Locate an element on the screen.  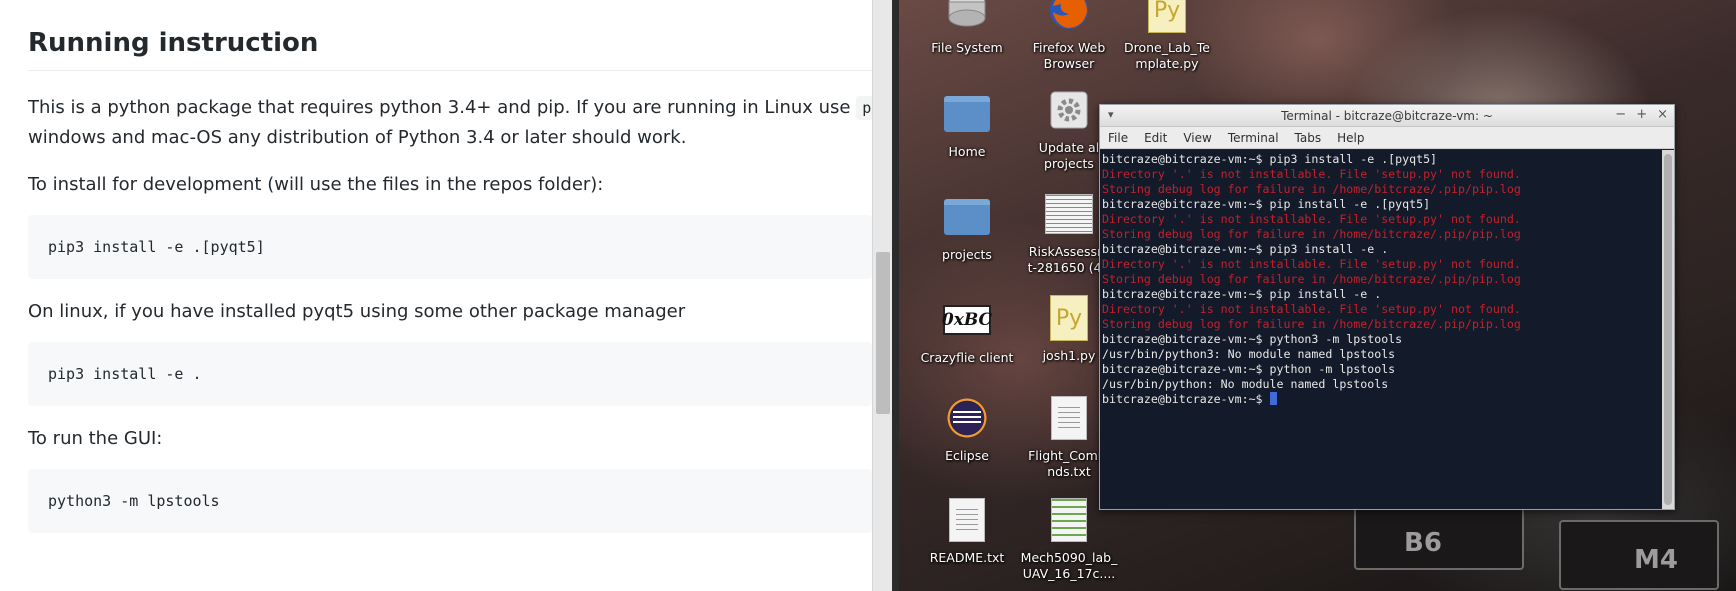
window-controls: − + × is located at coordinates (1641, 114).